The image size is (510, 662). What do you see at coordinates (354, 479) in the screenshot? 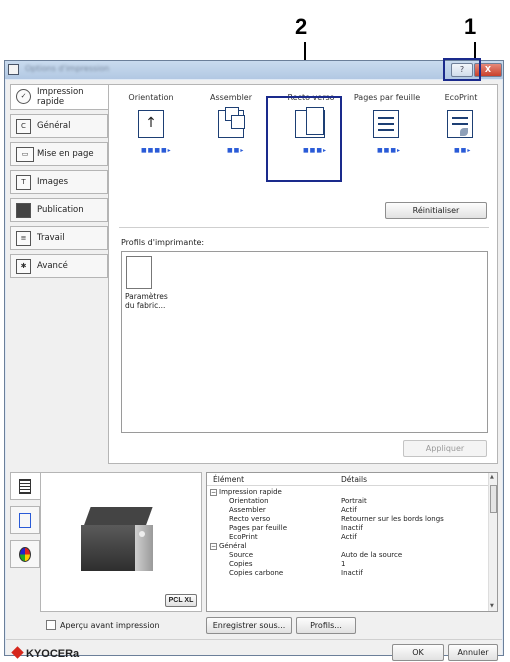
I see `column-header-details: Détails` at bounding box center [354, 479].